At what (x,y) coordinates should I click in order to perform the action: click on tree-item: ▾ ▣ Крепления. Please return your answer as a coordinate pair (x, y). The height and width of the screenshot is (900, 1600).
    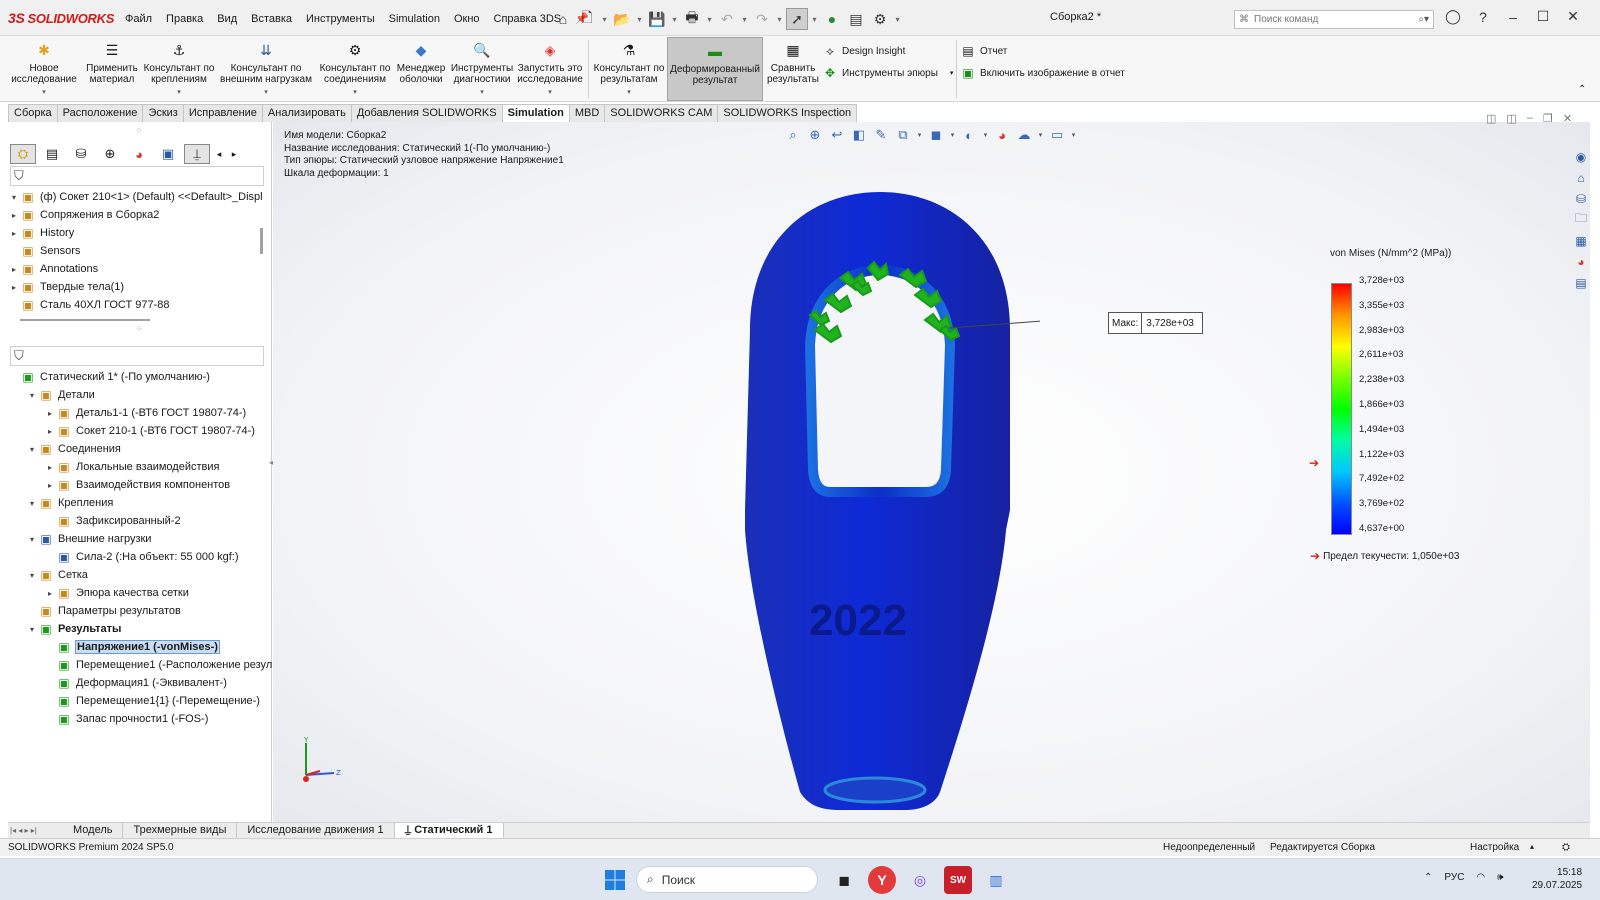
    Looking at the image, I should click on (154, 503).